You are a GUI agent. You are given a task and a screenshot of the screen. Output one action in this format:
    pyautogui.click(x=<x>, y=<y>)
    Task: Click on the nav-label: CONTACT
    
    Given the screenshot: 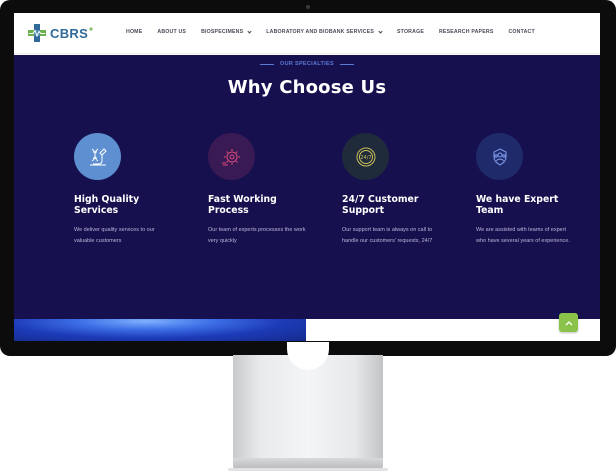 What is the action you would take?
    pyautogui.click(x=521, y=32)
    